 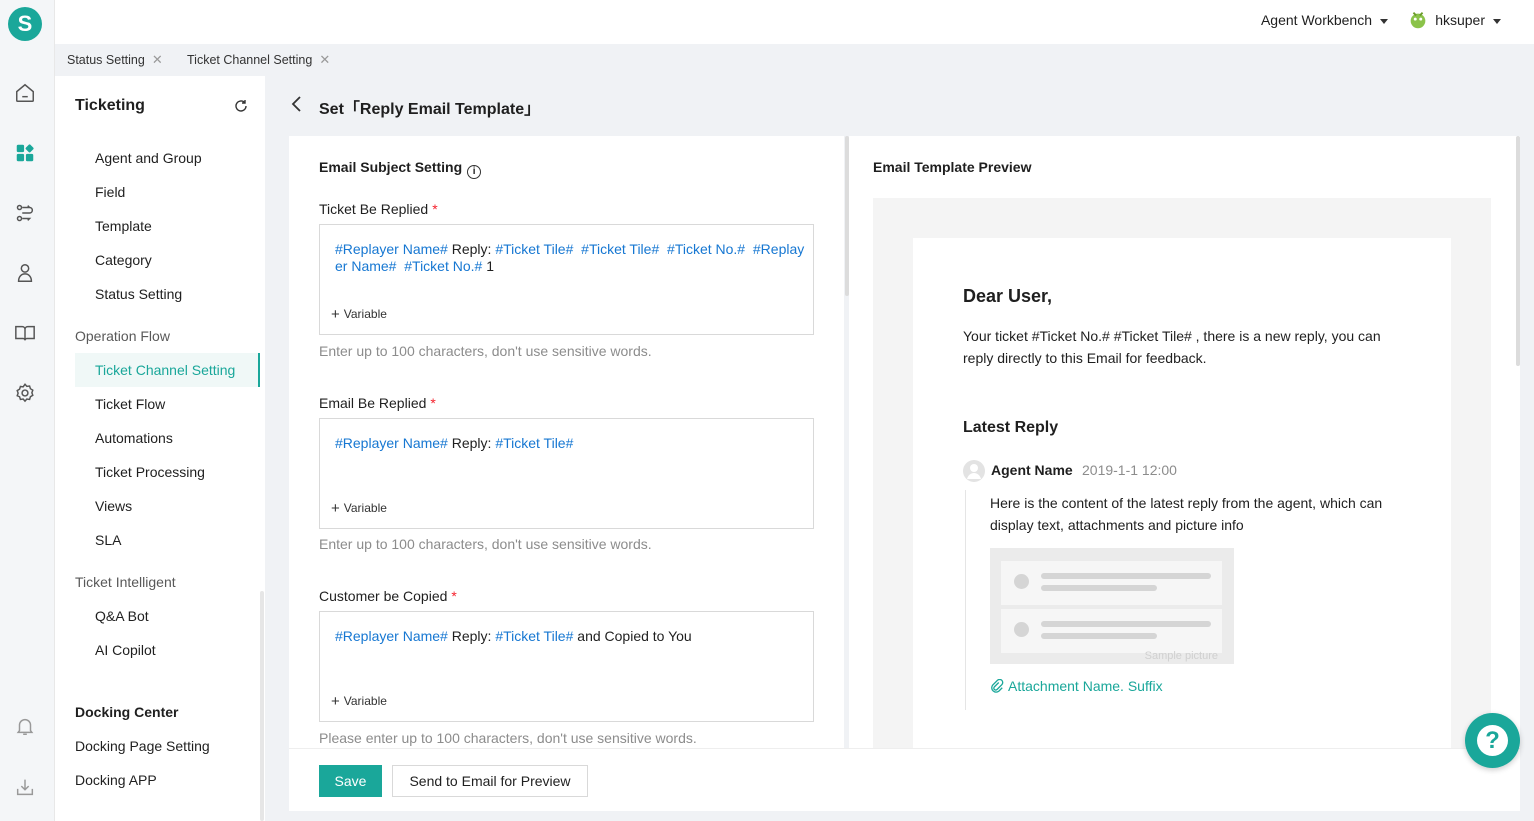 I want to click on subject-text: #Replayer Name# Reply: #Ticket Tile#, so click(x=570, y=443).